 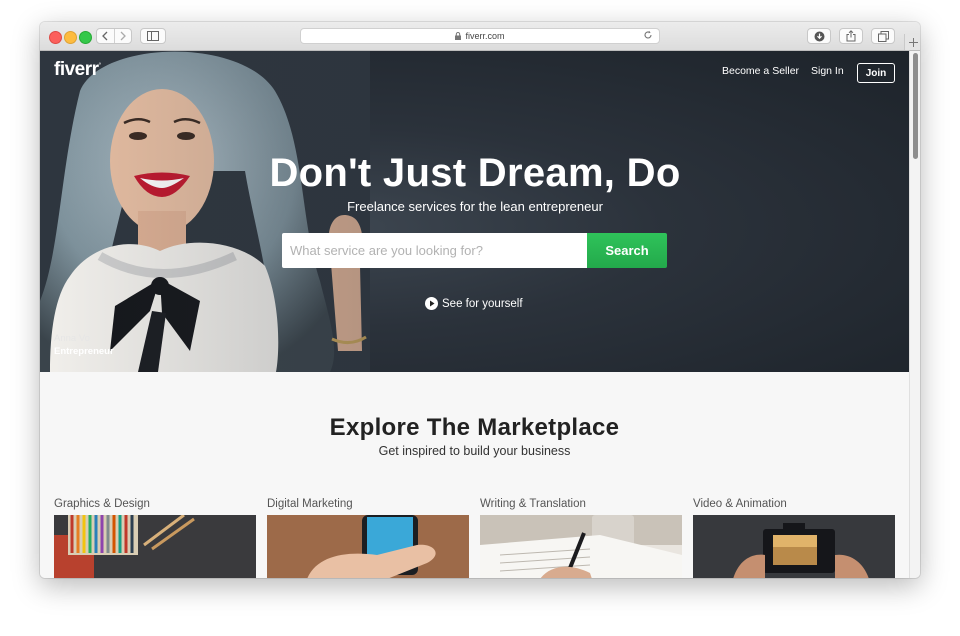 I want to click on fiverr-logo: fiverr°, so click(x=77, y=70).